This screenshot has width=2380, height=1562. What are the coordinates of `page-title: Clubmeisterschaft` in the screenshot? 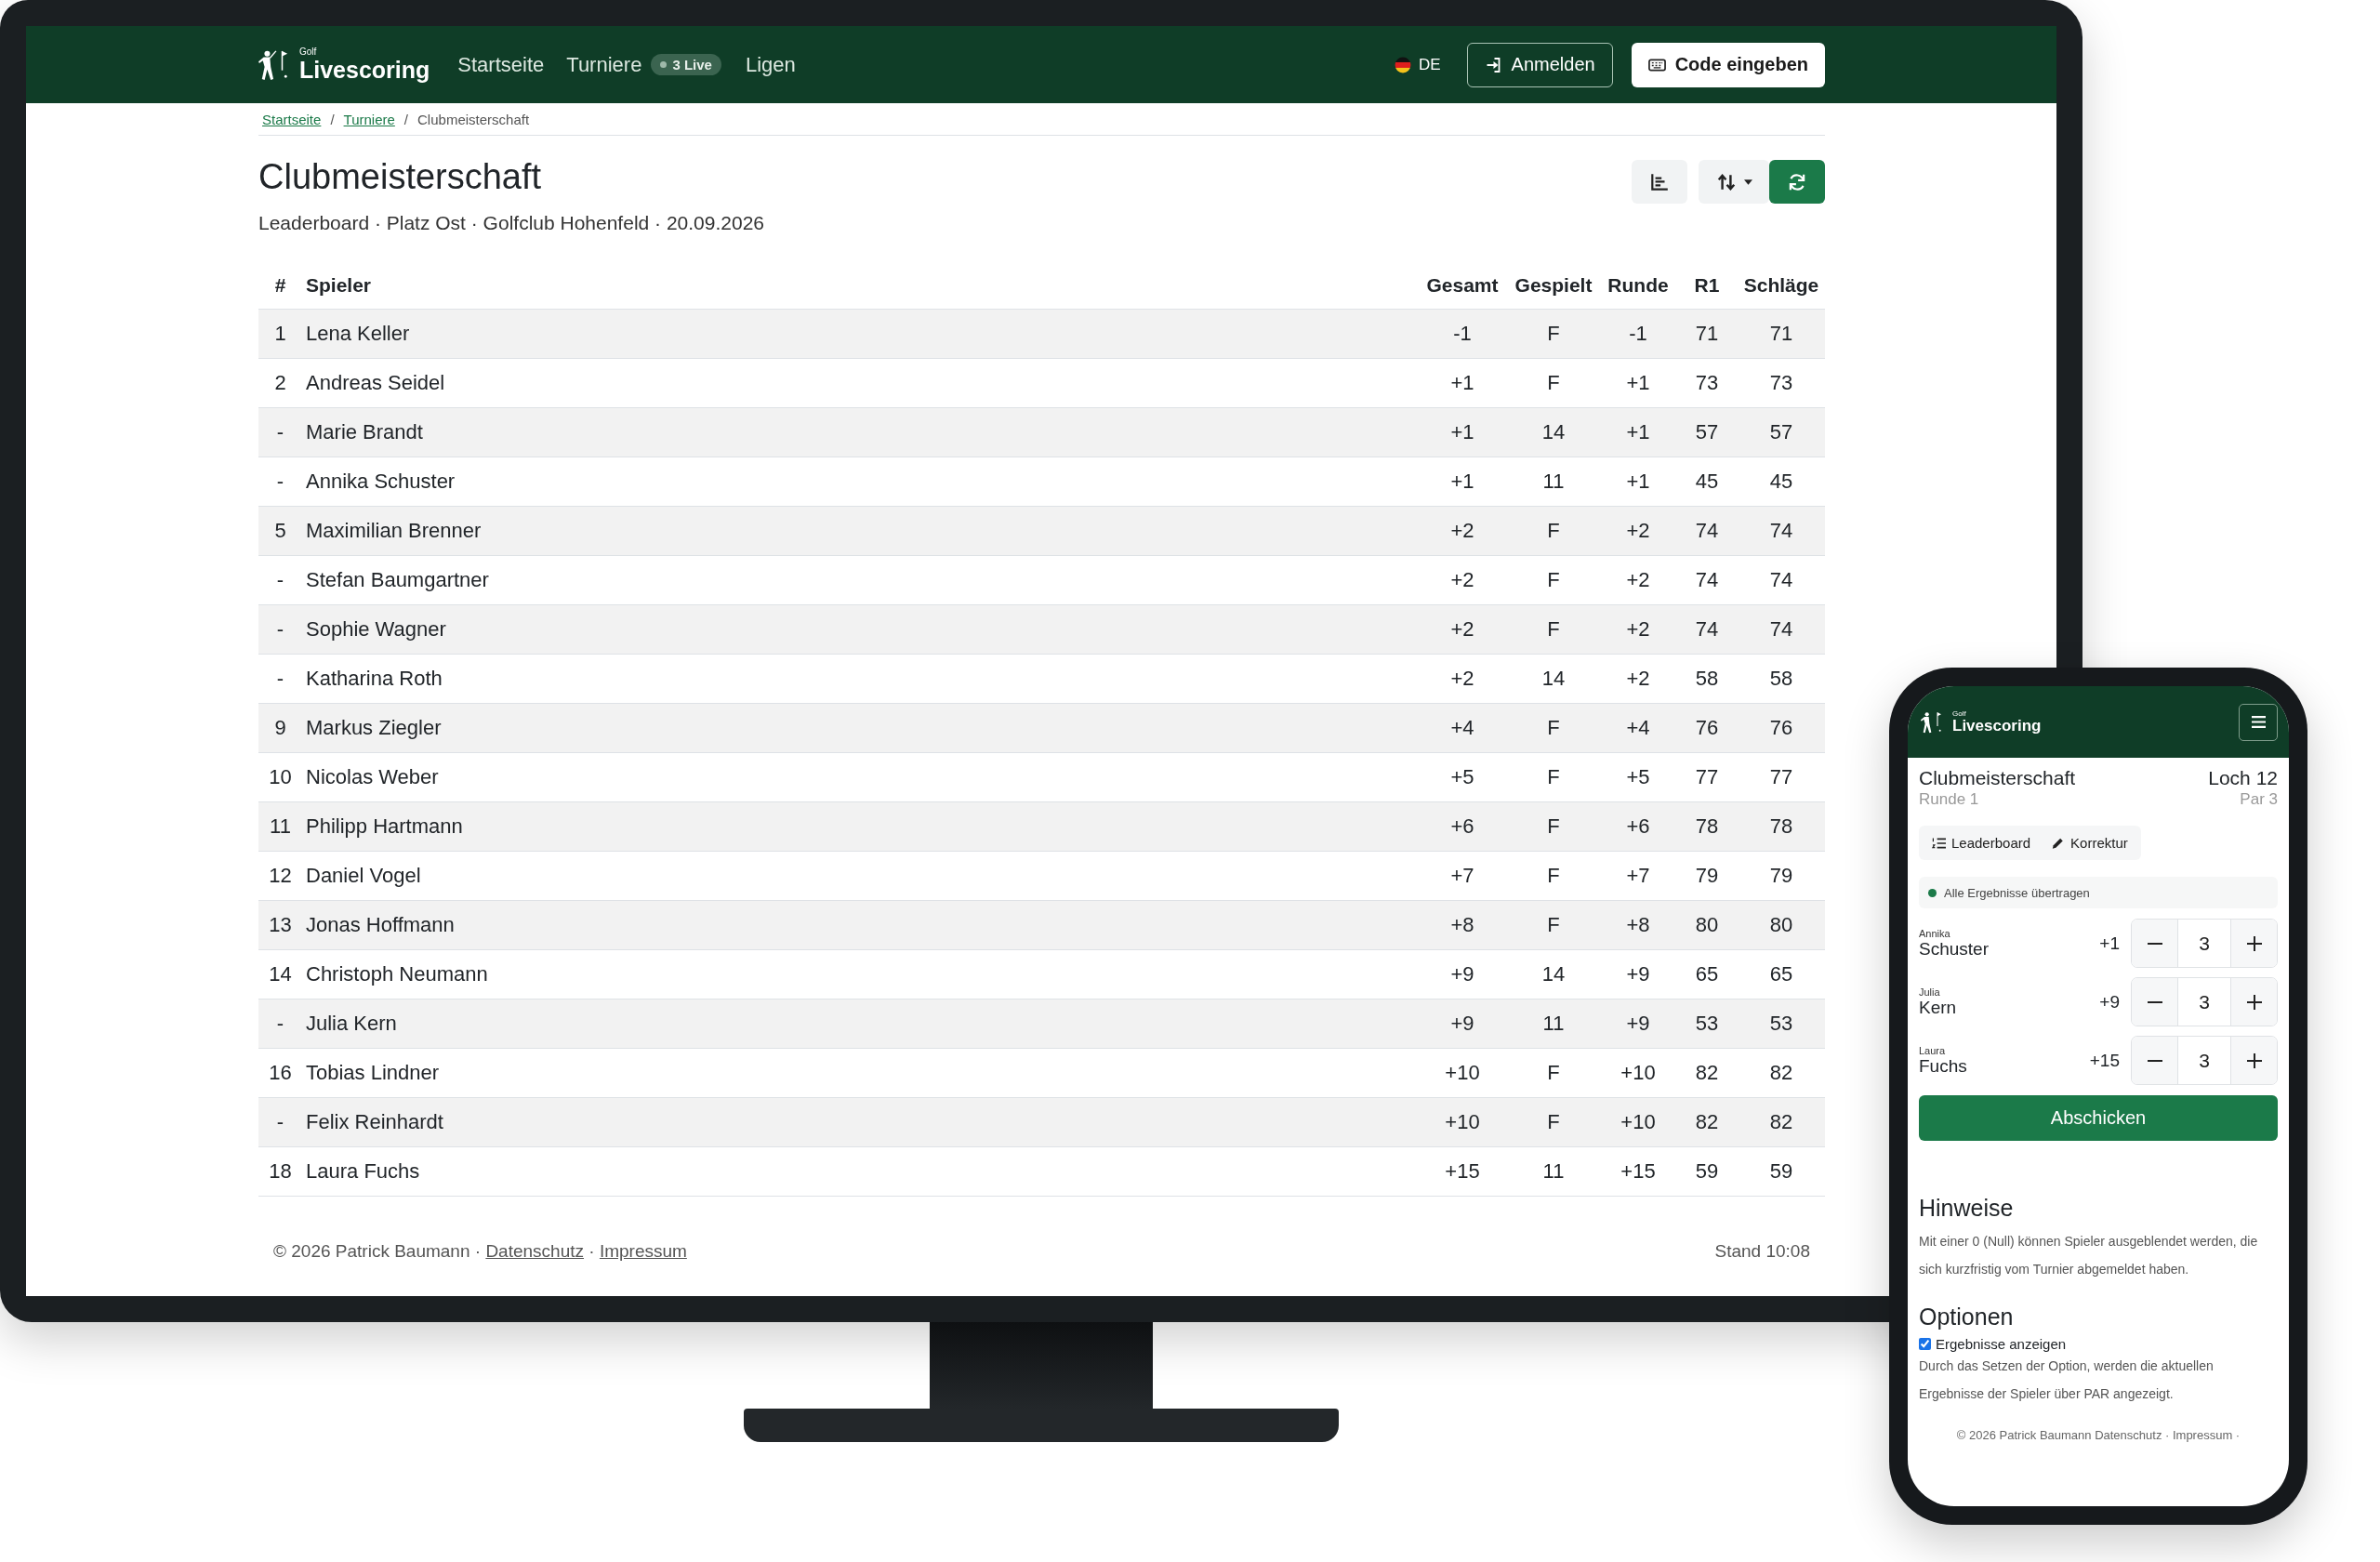 It's located at (400, 177).